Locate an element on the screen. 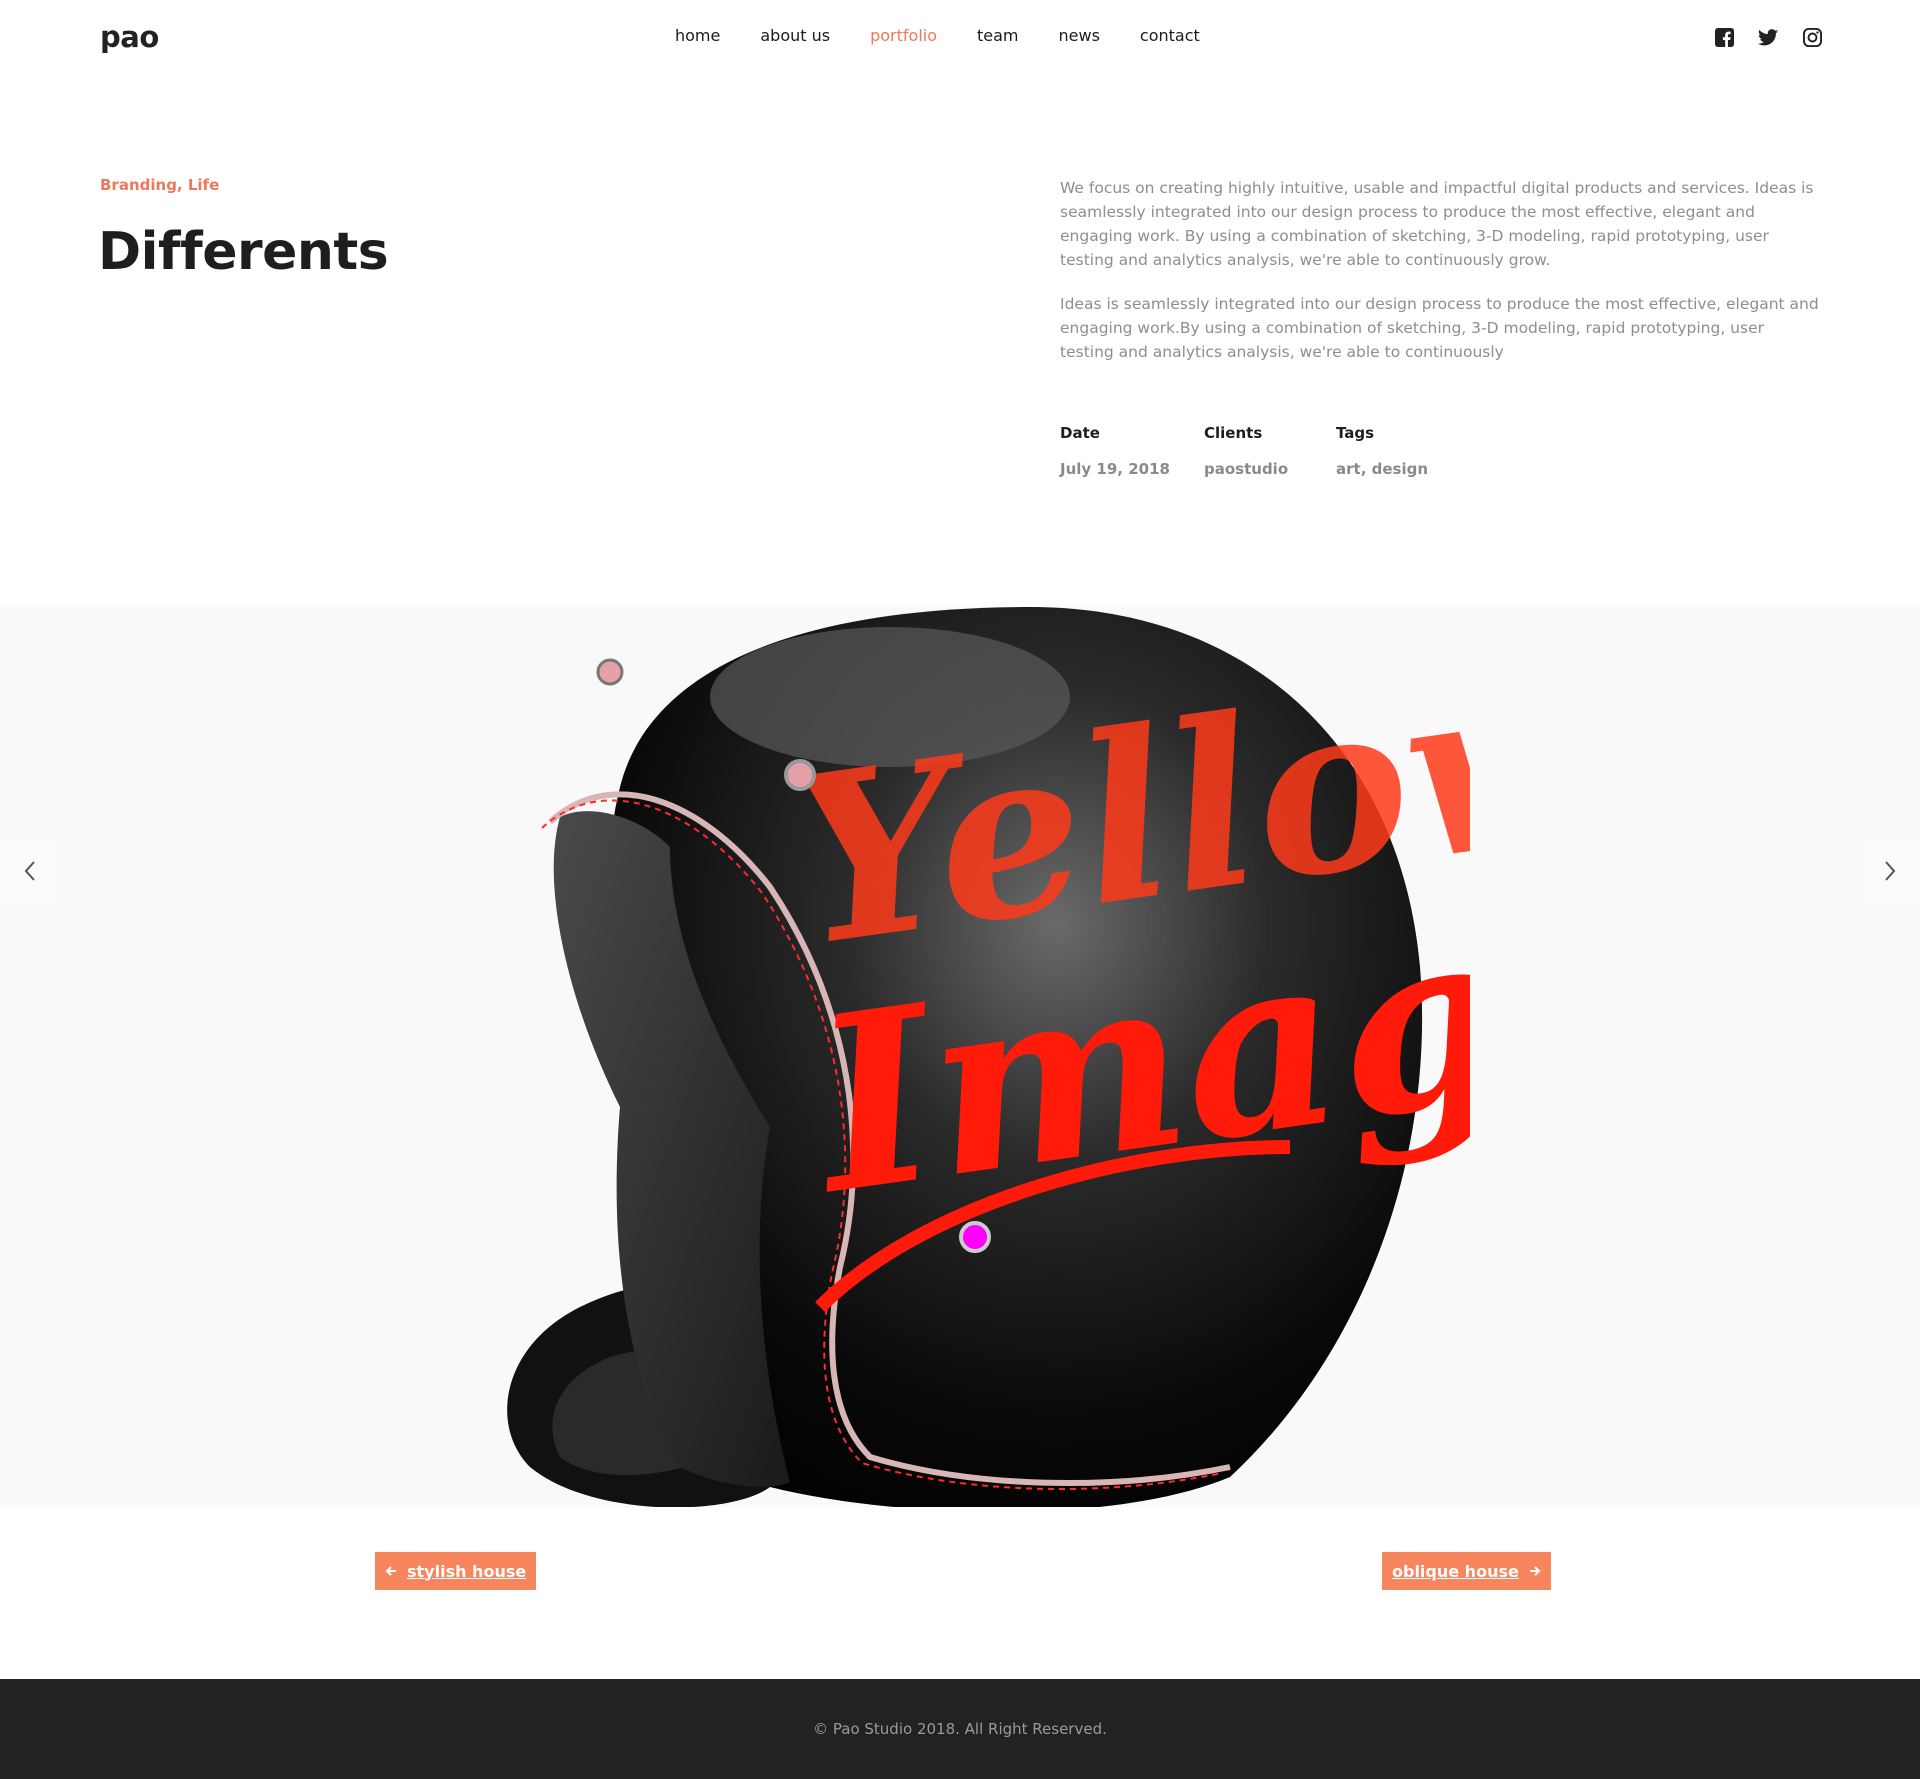  meta-clients: Clients paostudio is located at coordinates (1246, 451).